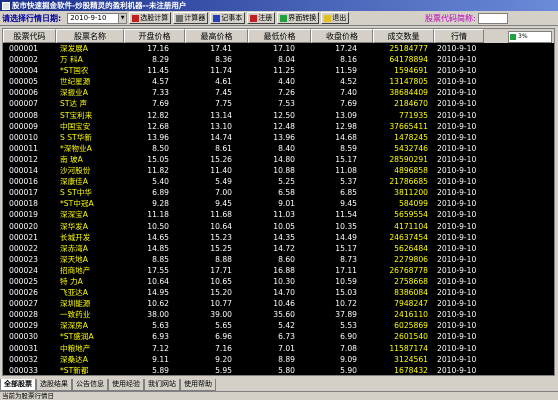 This screenshot has height=400, width=558. I want to click on table-cell: 5.63, so click(160, 326).